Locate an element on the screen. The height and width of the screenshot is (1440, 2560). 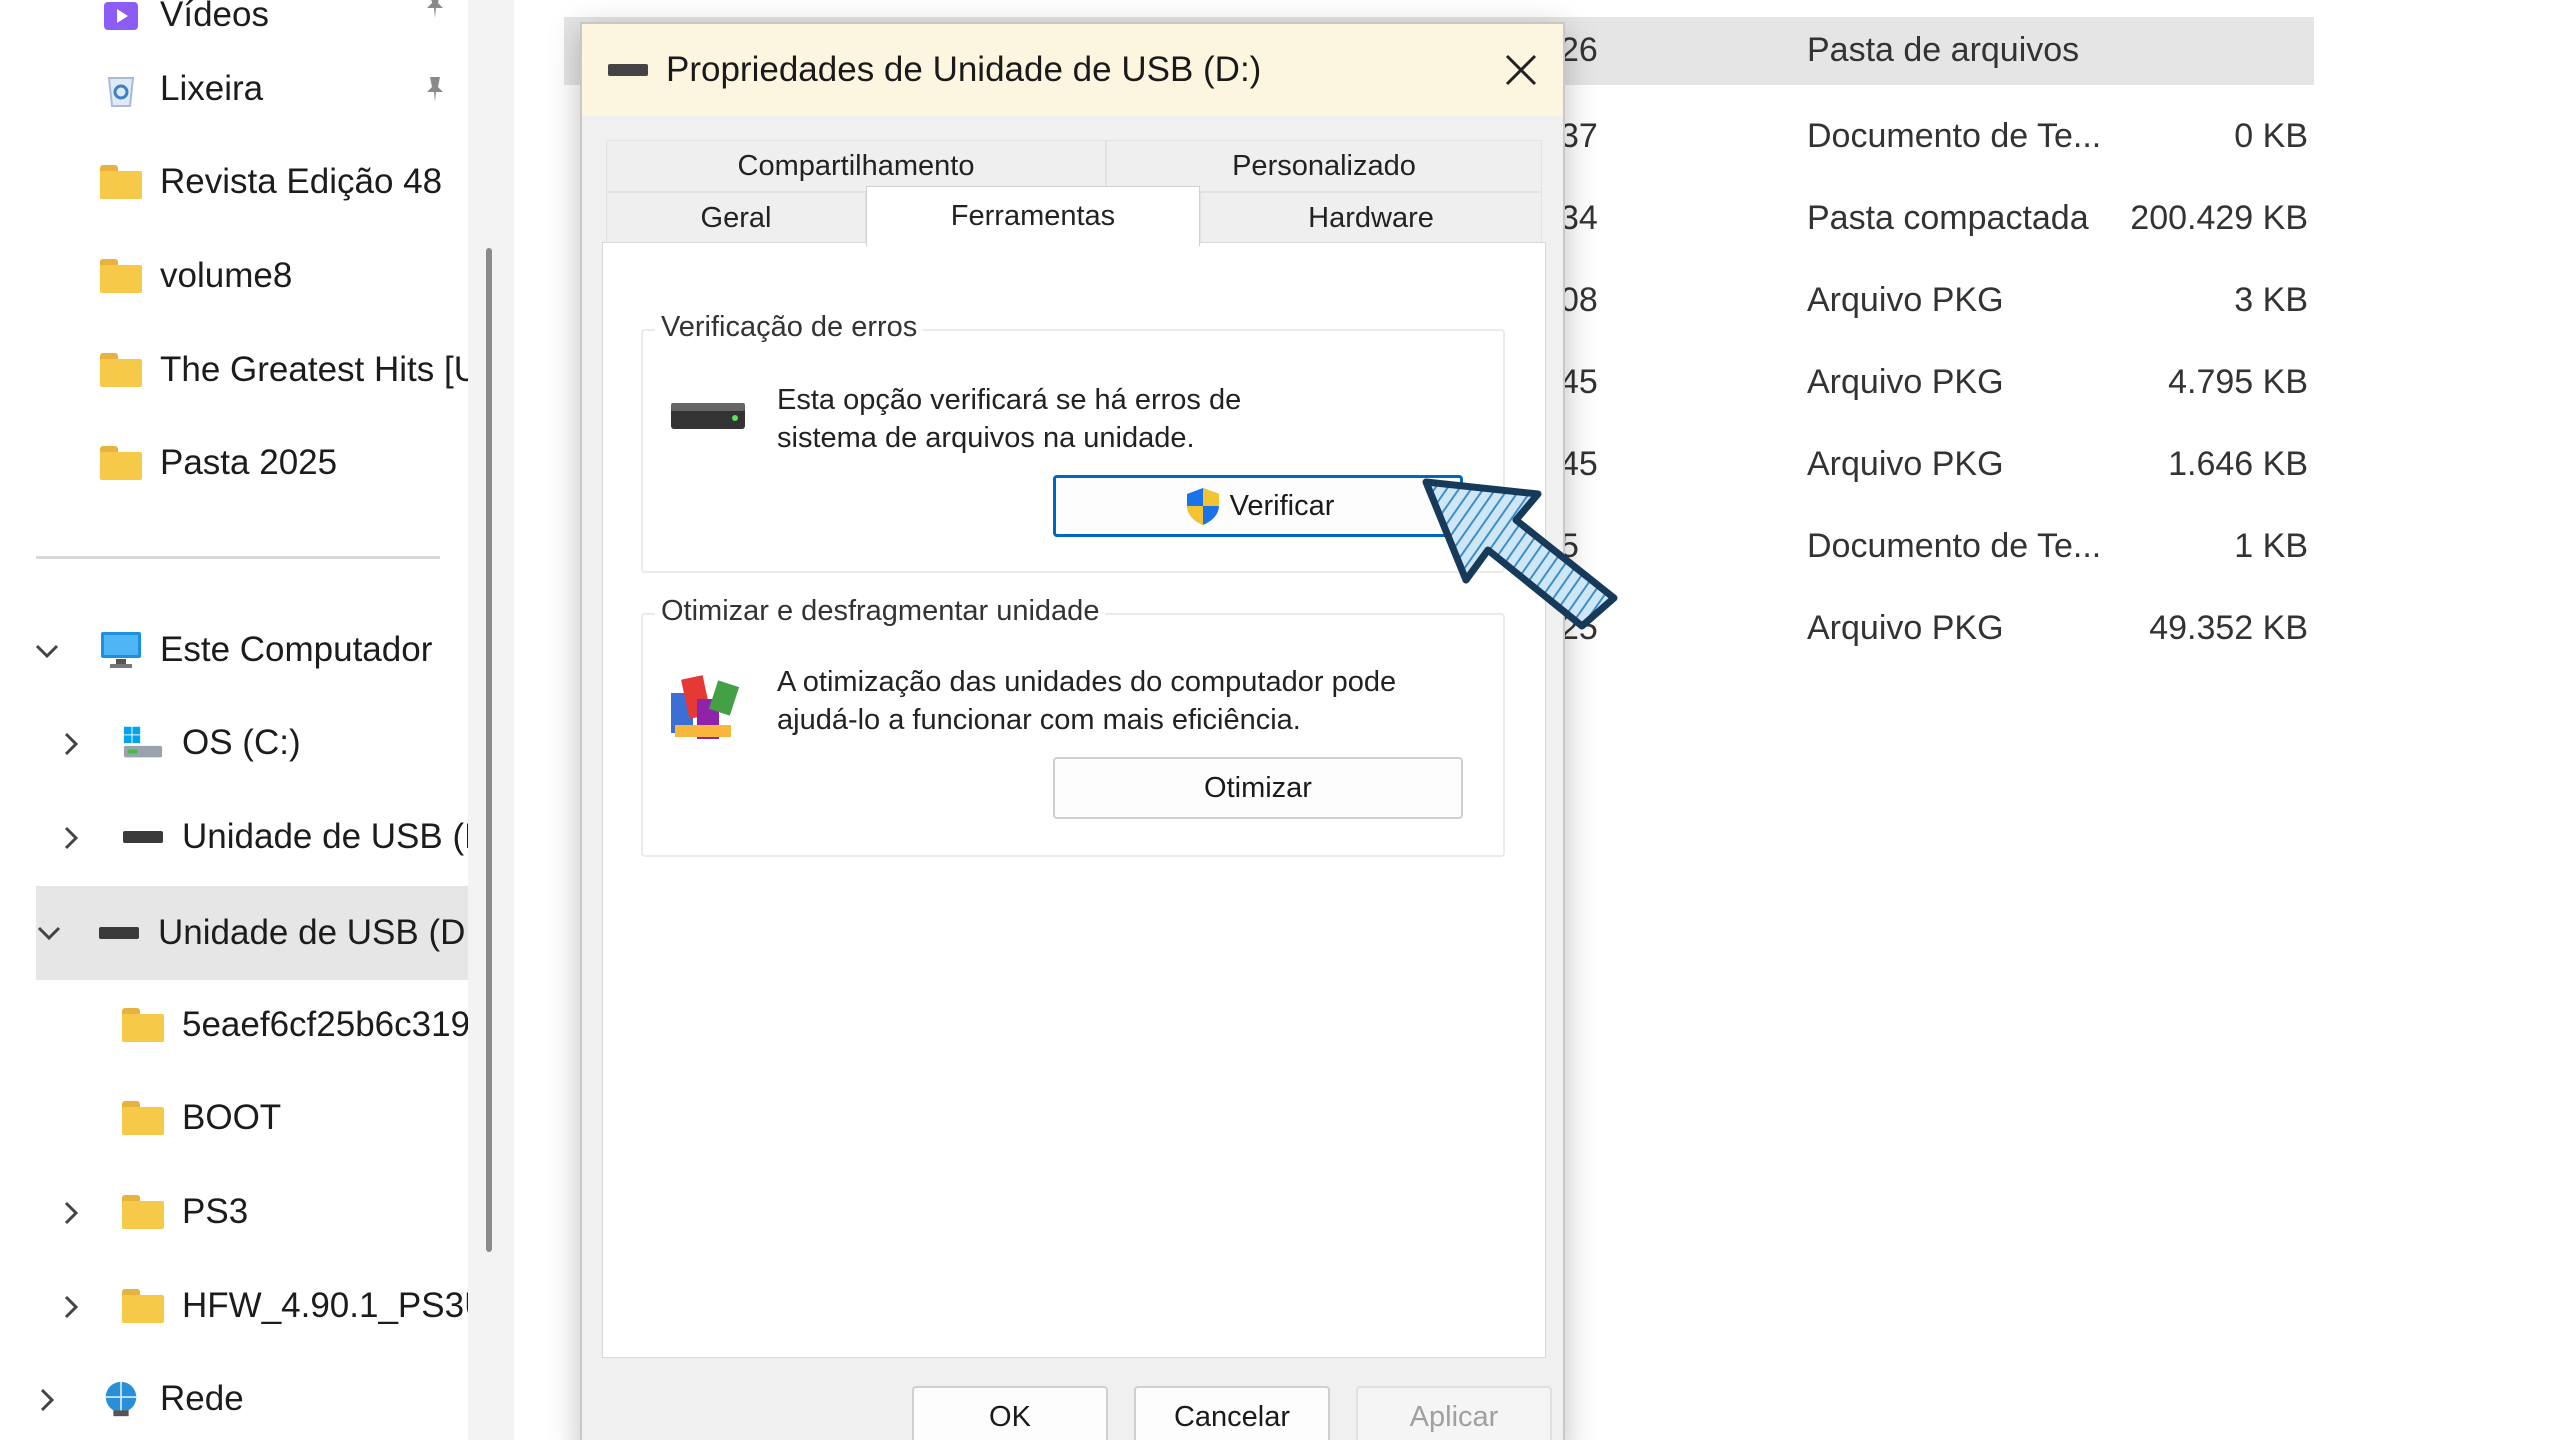
sidebar-item-ps3: PS3 is located at coordinates (185, 1212).